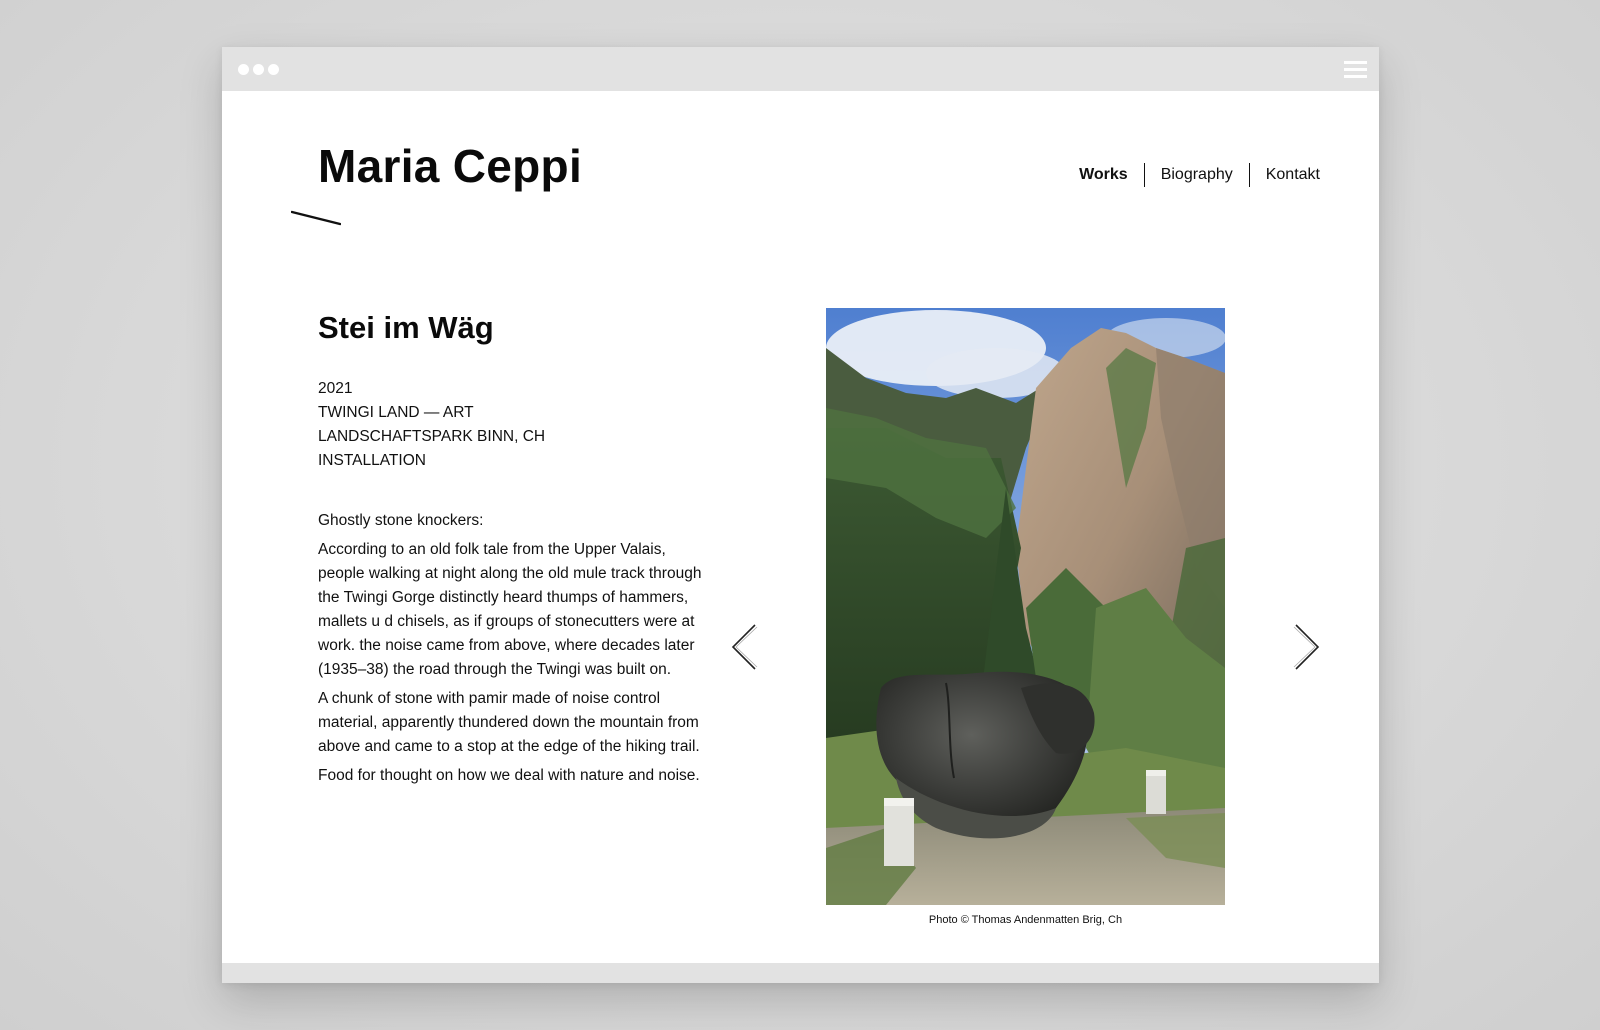  Describe the element at coordinates (335, 388) in the screenshot. I see `work-year: 2021` at that location.